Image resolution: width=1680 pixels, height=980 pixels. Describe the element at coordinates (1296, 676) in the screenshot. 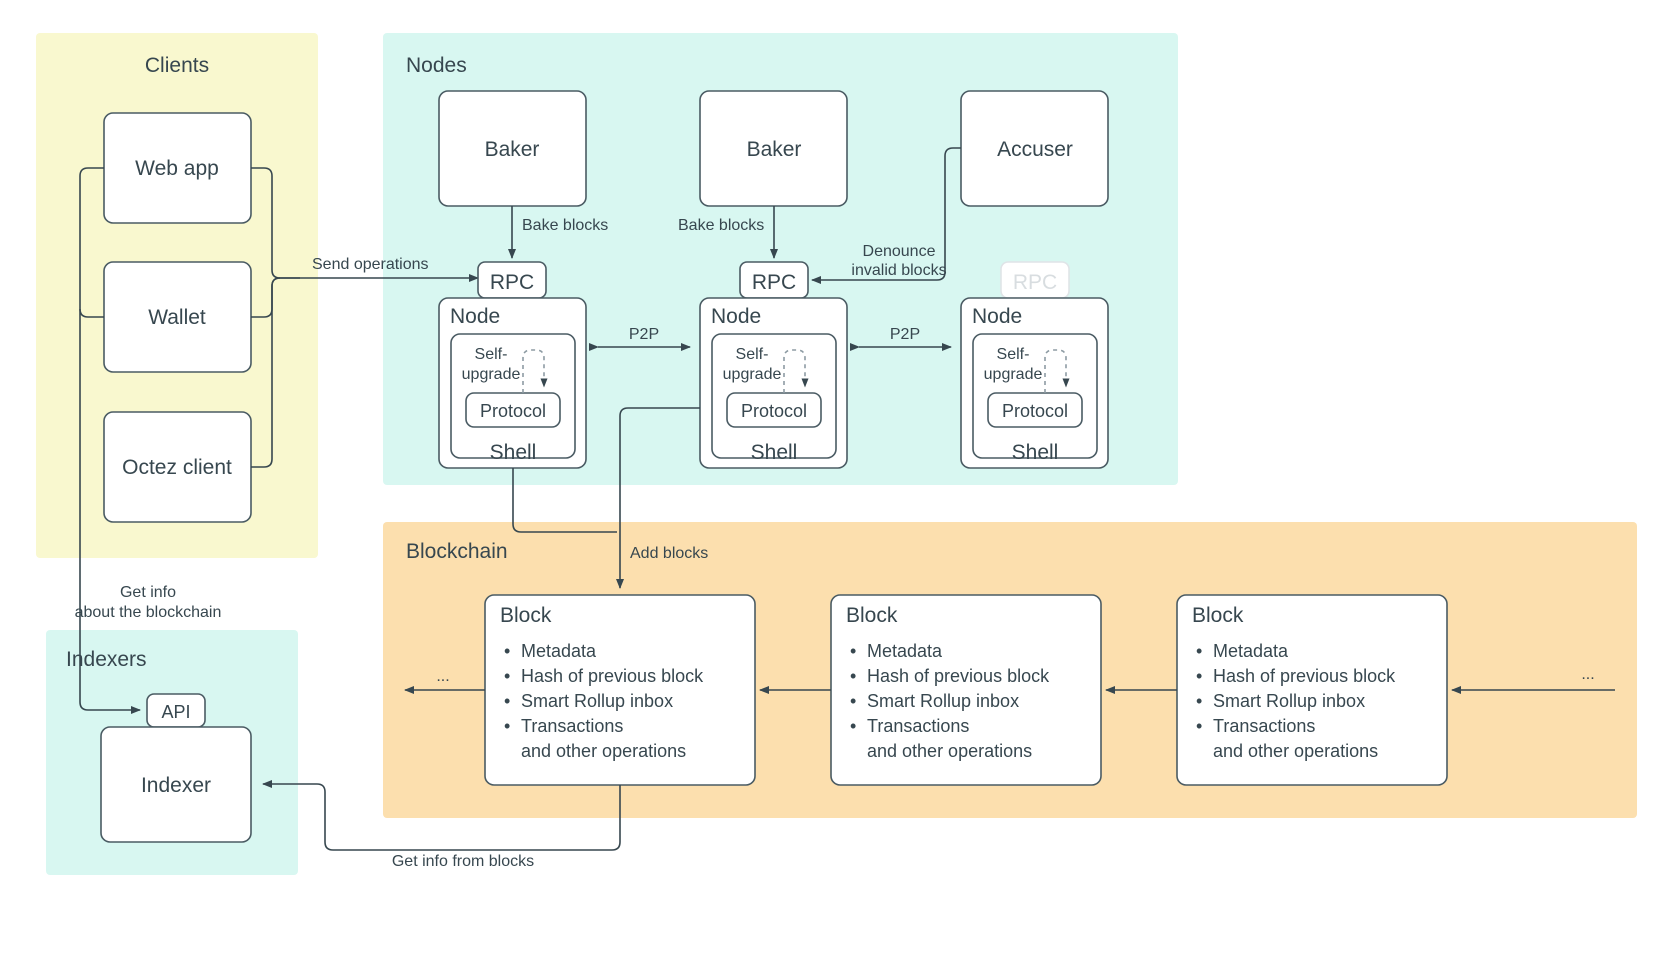

I see `block-bullet-3-1: • Hash of previous block` at that location.